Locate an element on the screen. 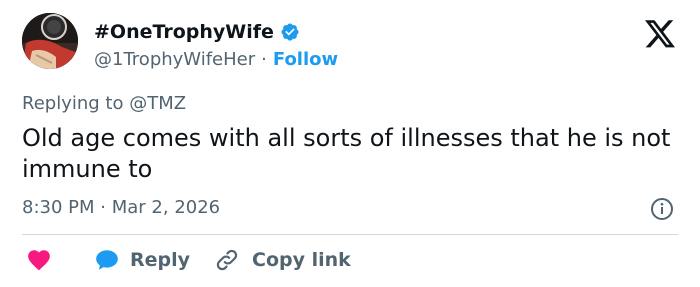 The width and height of the screenshot is (700, 287). replying-to-prefix: Replying to is located at coordinates (76, 103).